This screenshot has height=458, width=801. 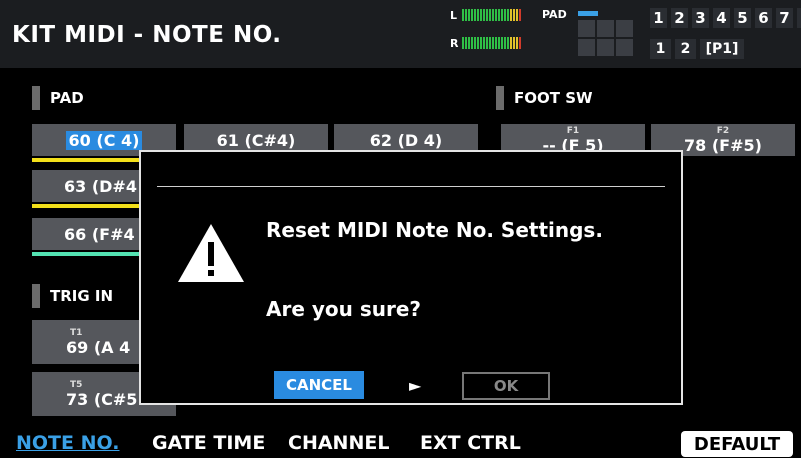 I want to click on foot-sw-f2-value: 78 (F#5), so click(x=723, y=145).